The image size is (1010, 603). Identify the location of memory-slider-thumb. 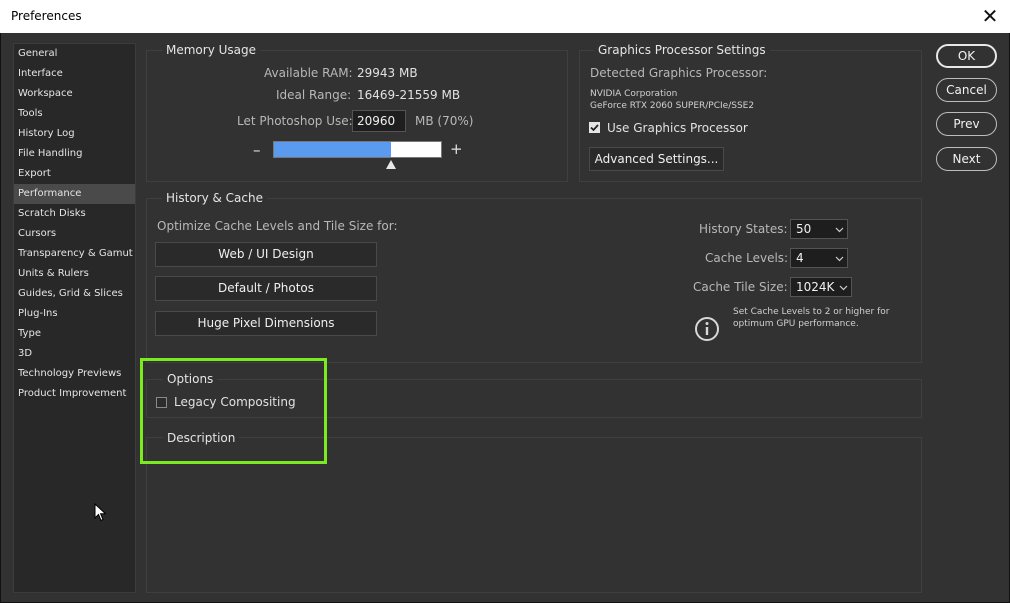
(391, 164).